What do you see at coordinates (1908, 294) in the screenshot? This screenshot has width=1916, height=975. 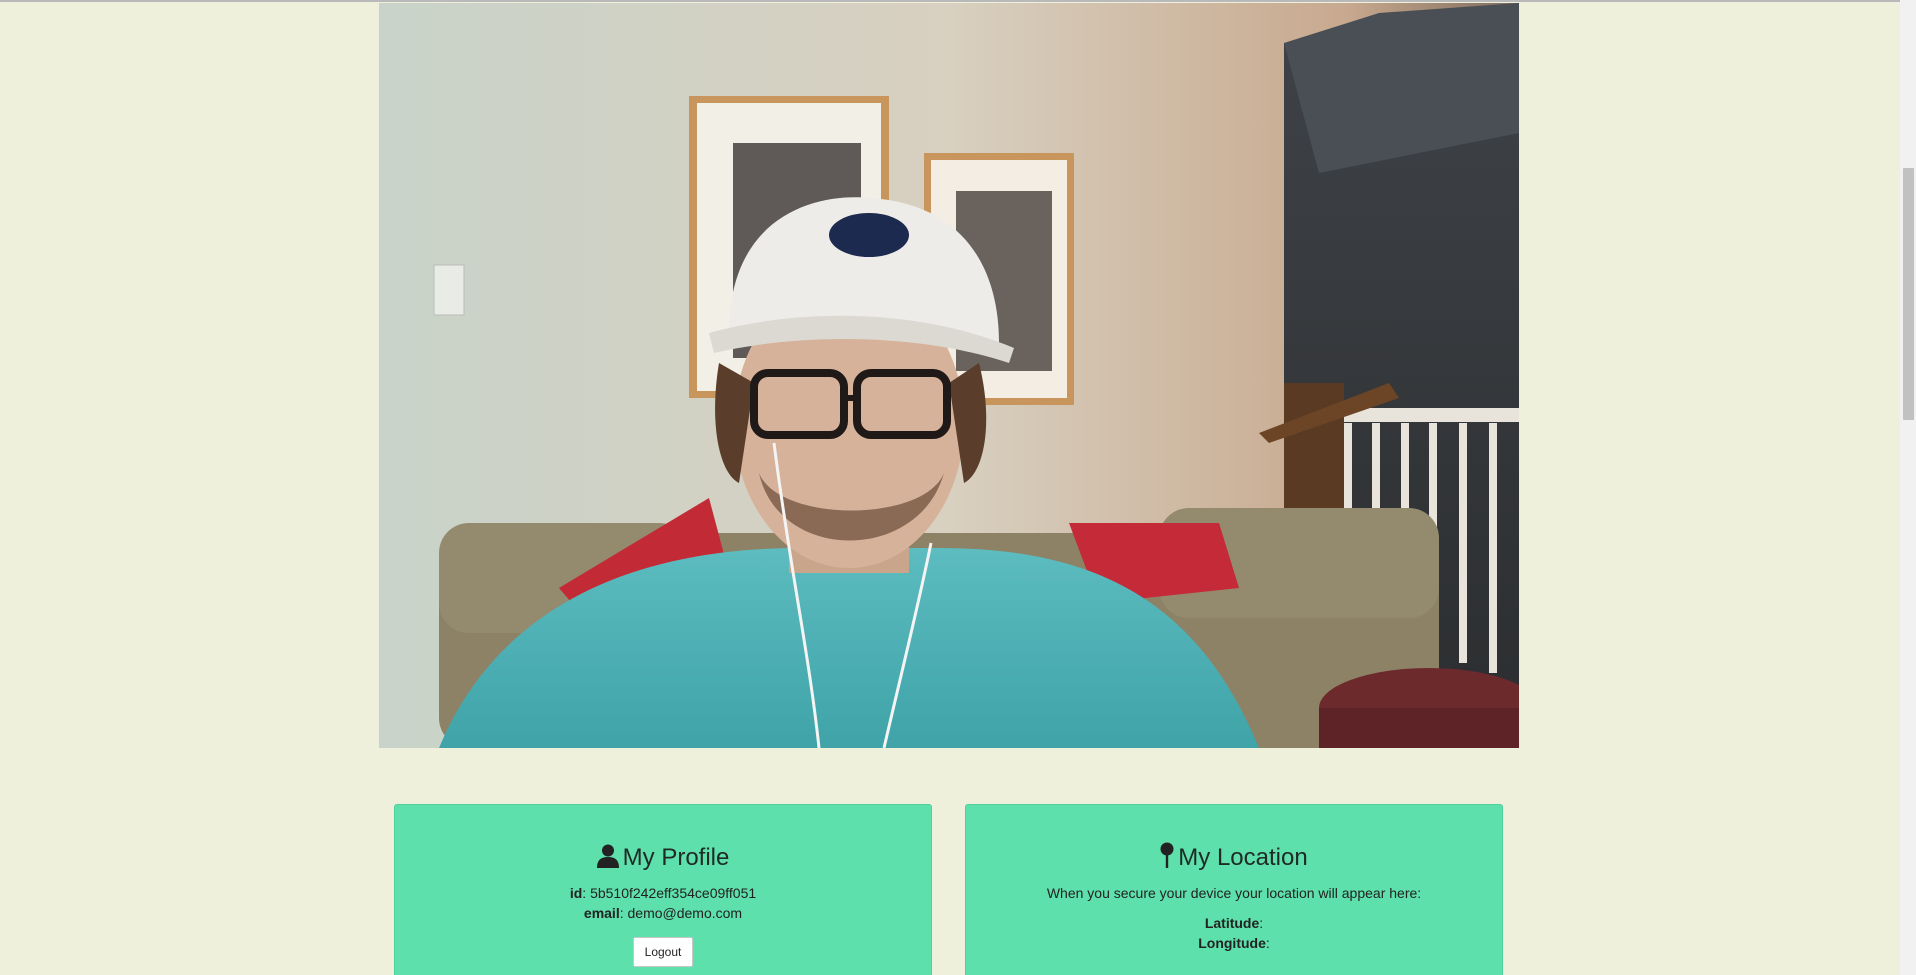 I see `scrollbar-thumb` at bounding box center [1908, 294].